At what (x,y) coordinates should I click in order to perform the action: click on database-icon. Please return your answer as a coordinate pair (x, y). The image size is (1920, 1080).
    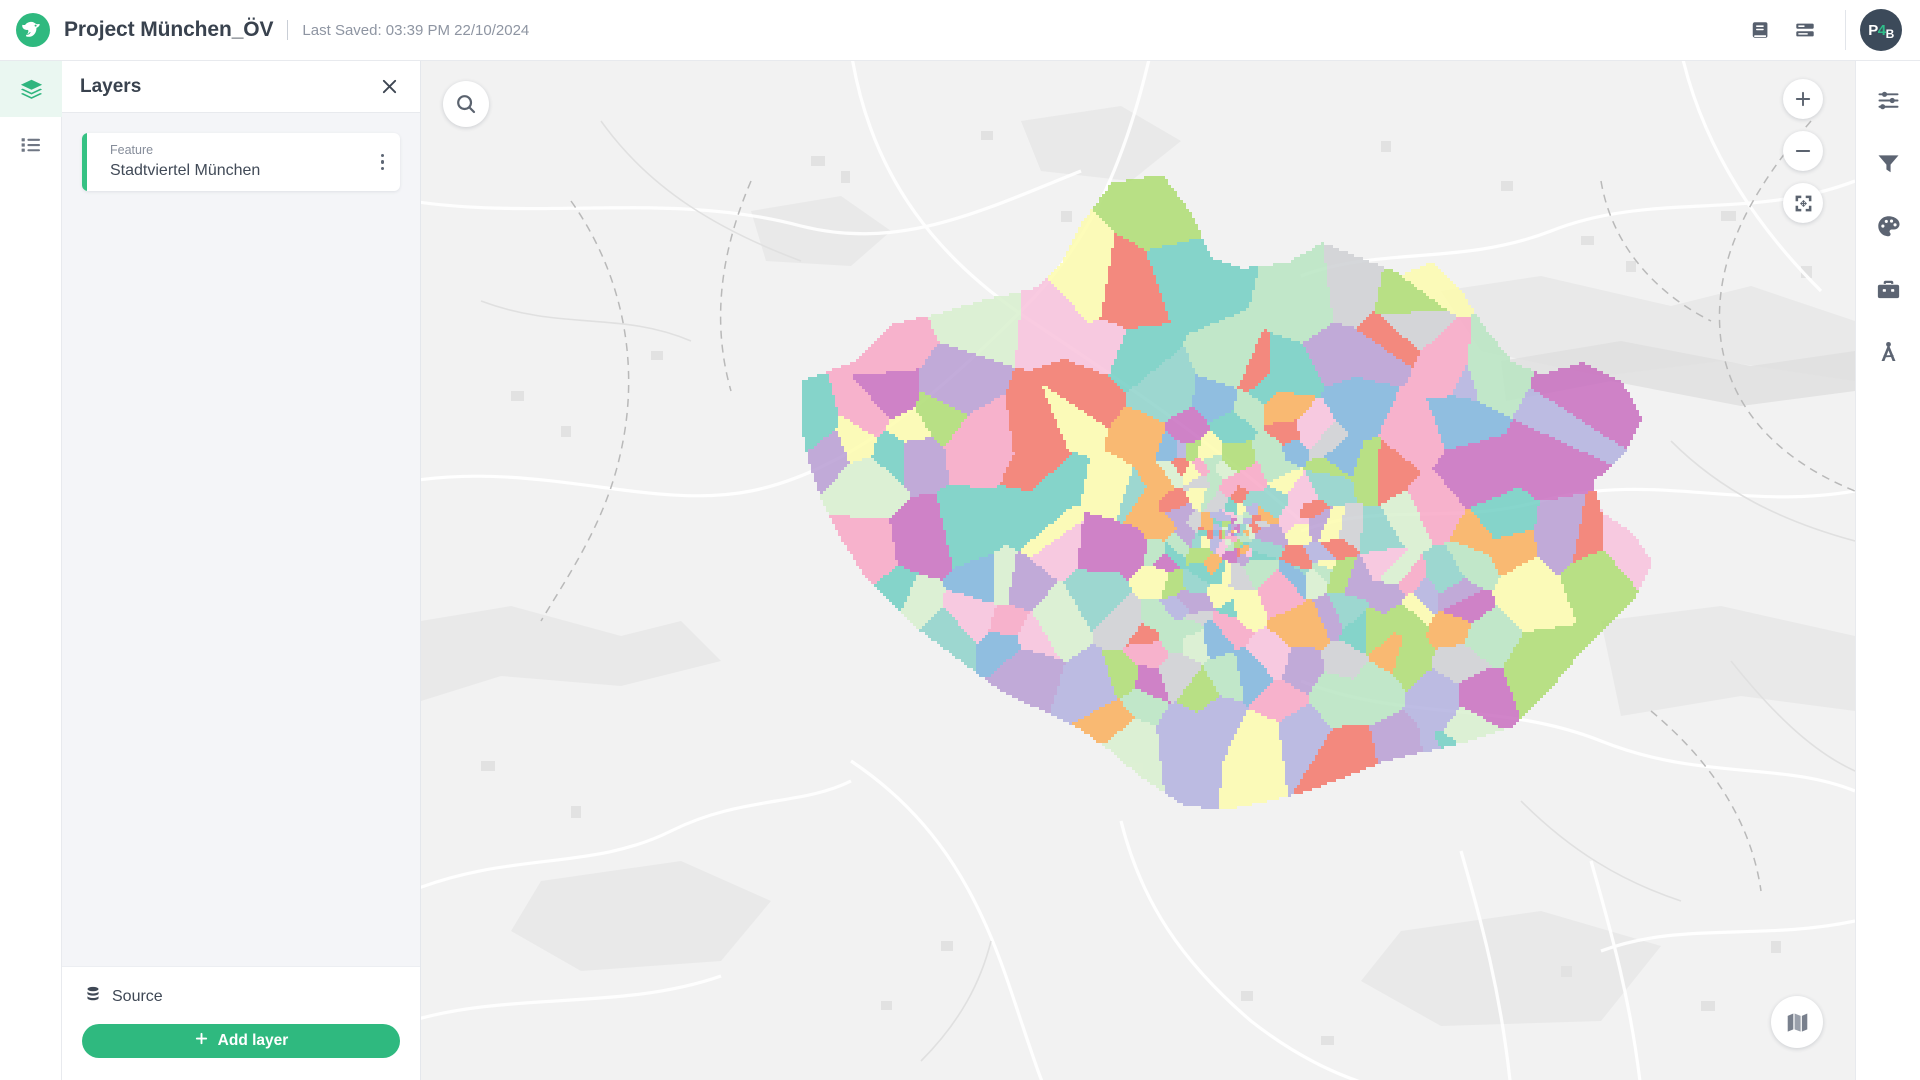
    Looking at the image, I should click on (93, 996).